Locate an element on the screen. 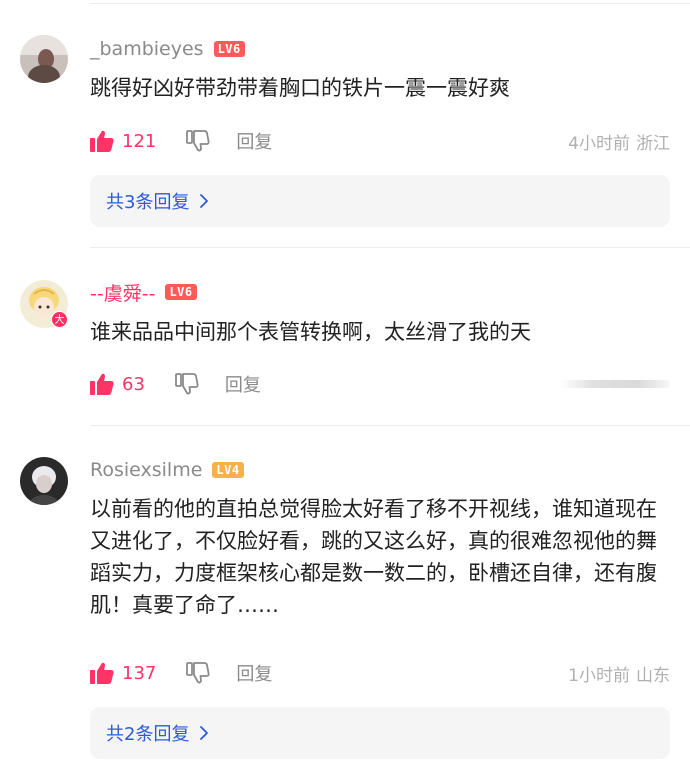 The height and width of the screenshot is (771, 690). replies-count-label: 共3条回复 is located at coordinates (148, 202).